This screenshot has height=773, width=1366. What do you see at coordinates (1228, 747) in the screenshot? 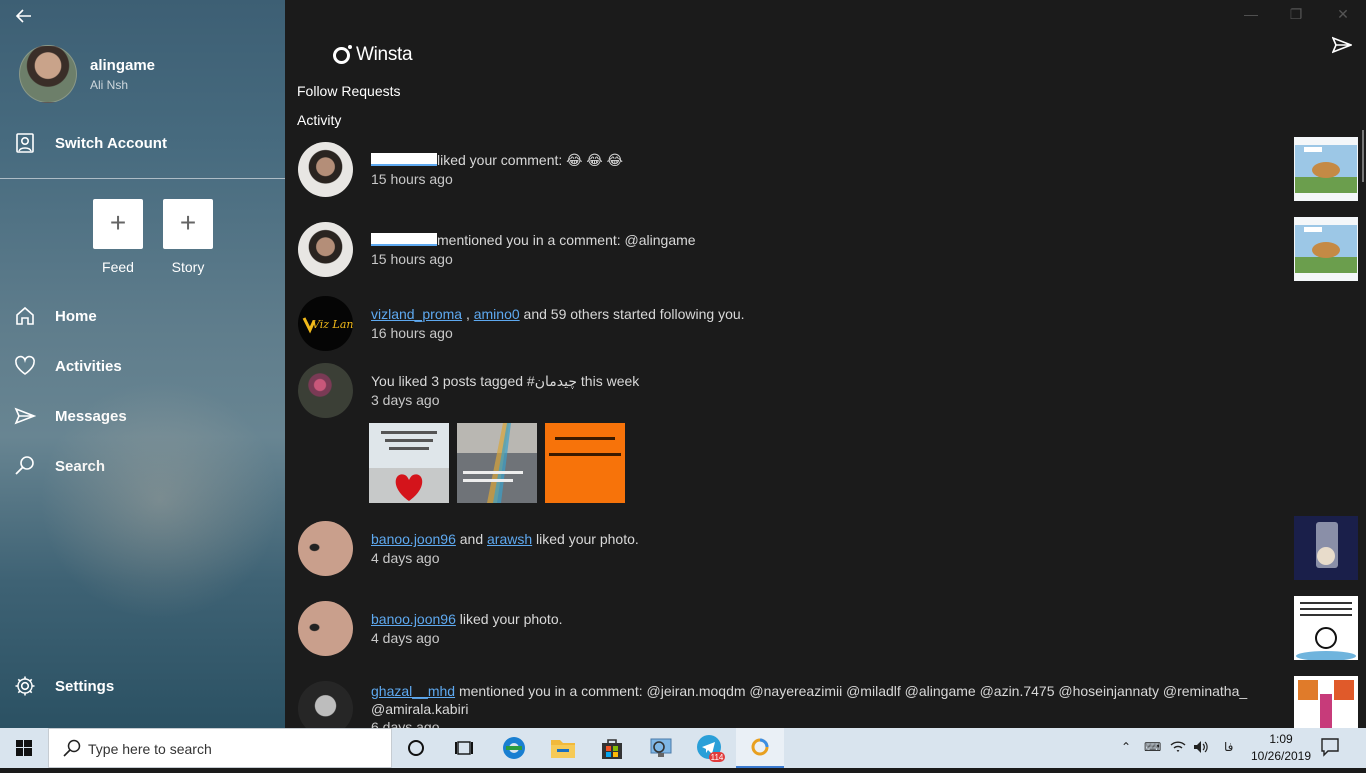
I see `input-language: فا` at bounding box center [1228, 747].